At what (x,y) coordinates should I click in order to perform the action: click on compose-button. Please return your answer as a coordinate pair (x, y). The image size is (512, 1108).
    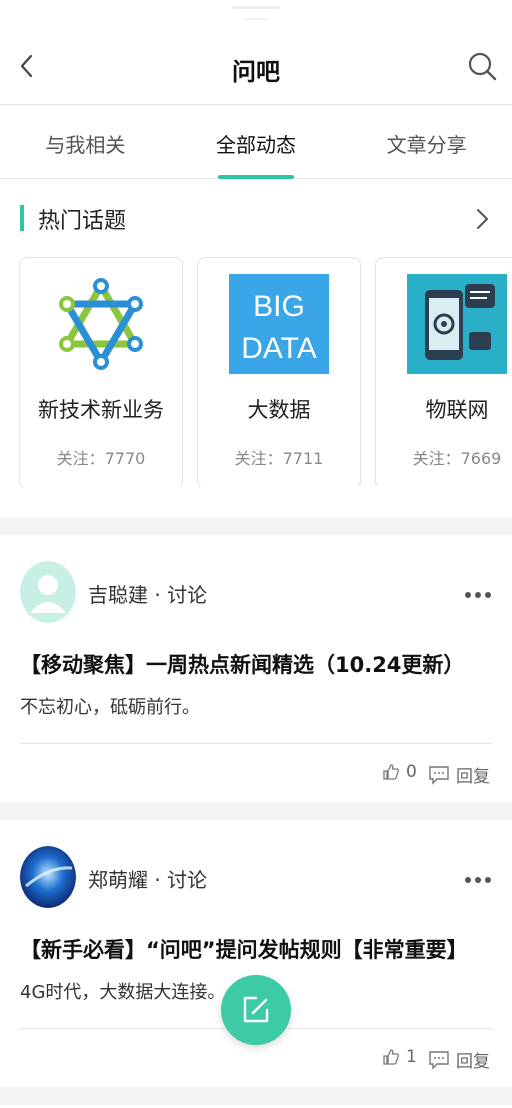
    Looking at the image, I should click on (256, 1010).